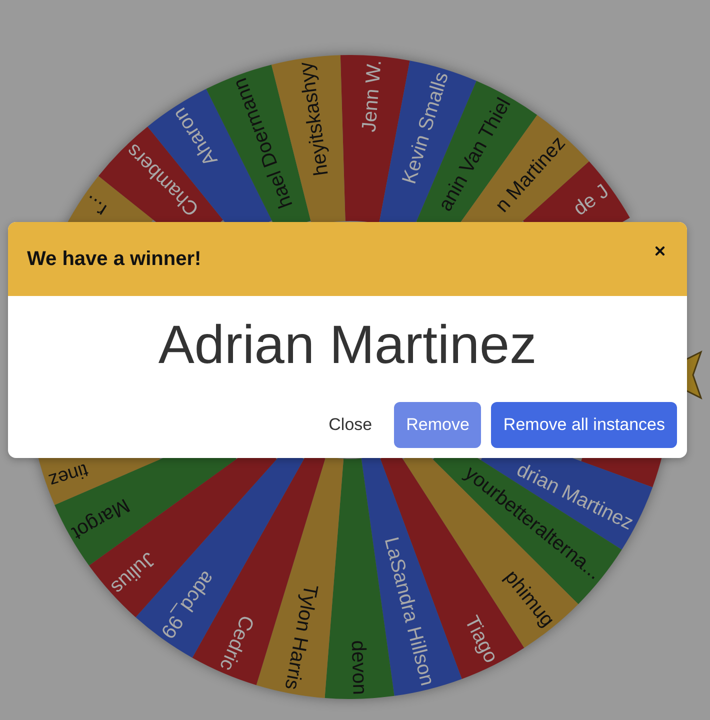 Image resolution: width=710 pixels, height=720 pixels. What do you see at coordinates (358, 668) in the screenshot?
I see `segment-label: devon` at bounding box center [358, 668].